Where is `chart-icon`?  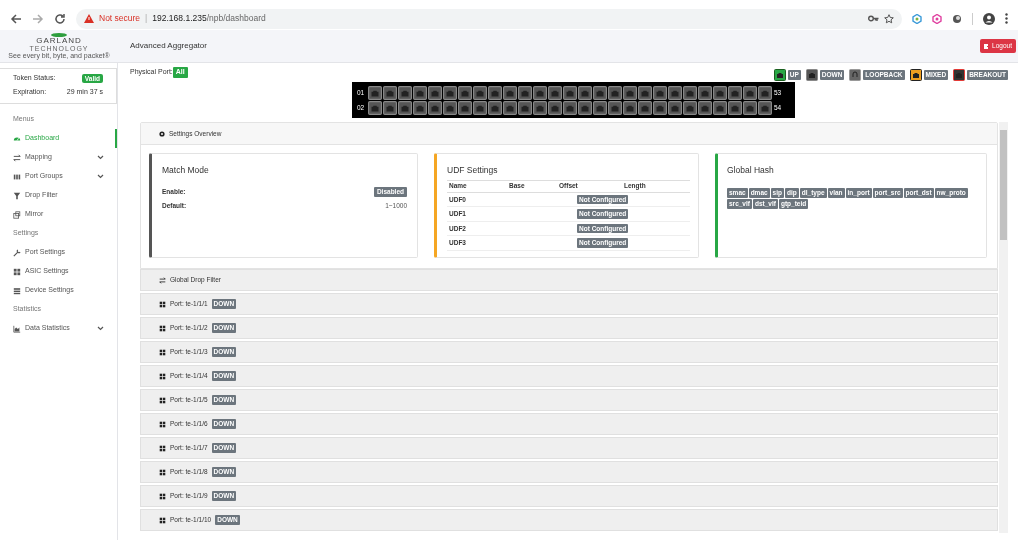
chart-icon is located at coordinates (17, 328).